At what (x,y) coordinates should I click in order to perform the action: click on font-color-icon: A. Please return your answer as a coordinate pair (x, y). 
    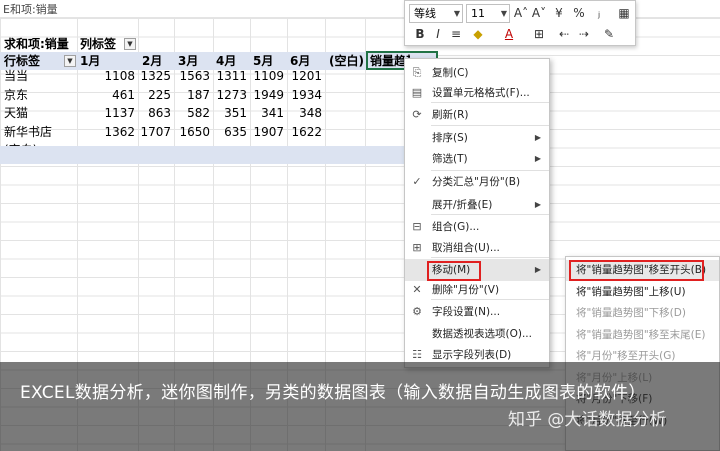
    Looking at the image, I should click on (509, 34).